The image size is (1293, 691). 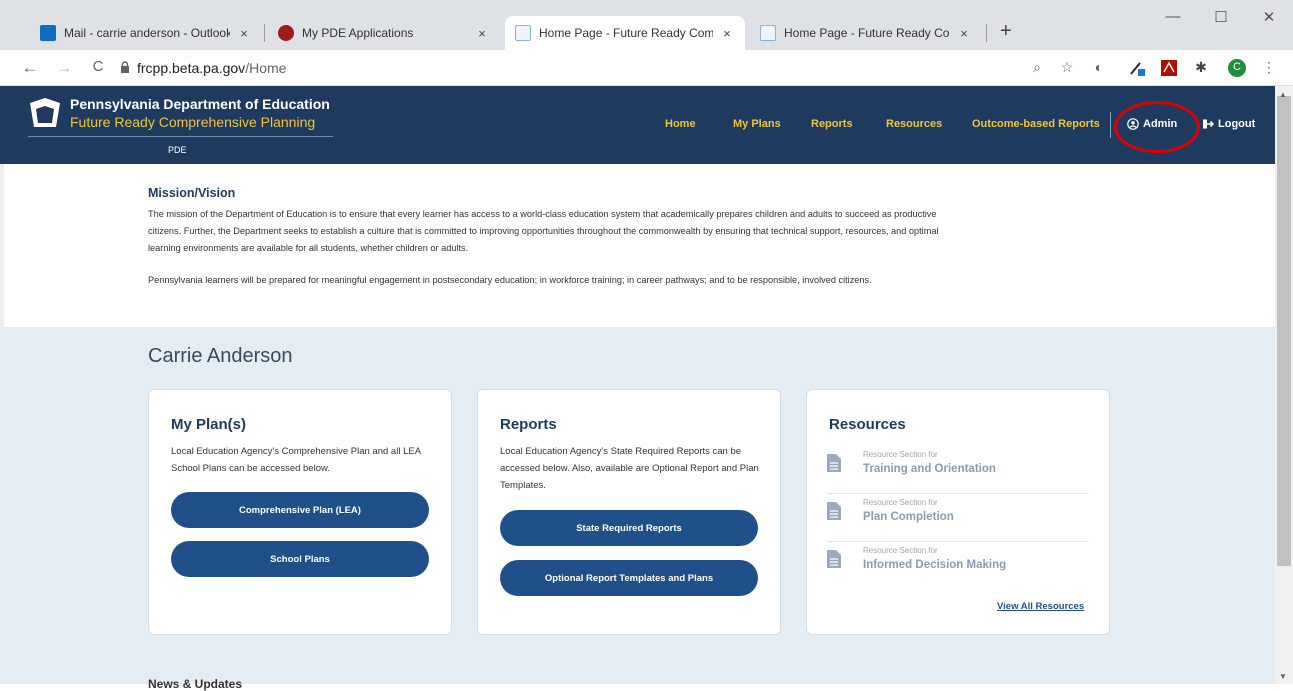 I want to click on browser-tab-home: Home Page - Future Ready Comp ×, so click(x=866, y=33).